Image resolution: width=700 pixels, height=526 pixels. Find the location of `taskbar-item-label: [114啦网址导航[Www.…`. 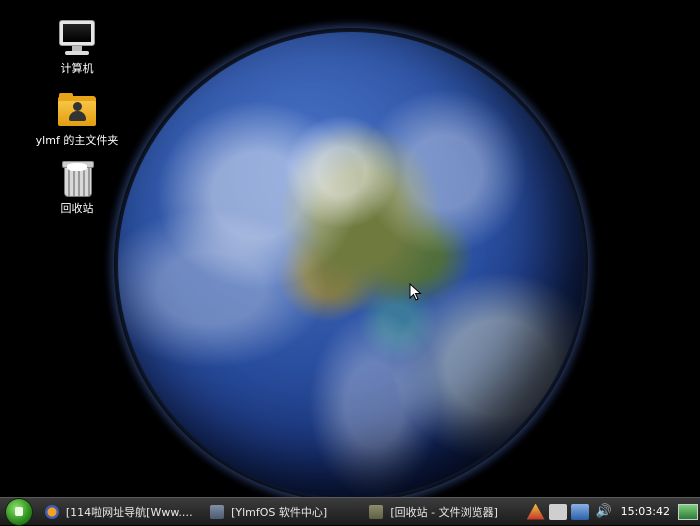

taskbar-item-label: [114啦网址导航[Www.… is located at coordinates (129, 512).